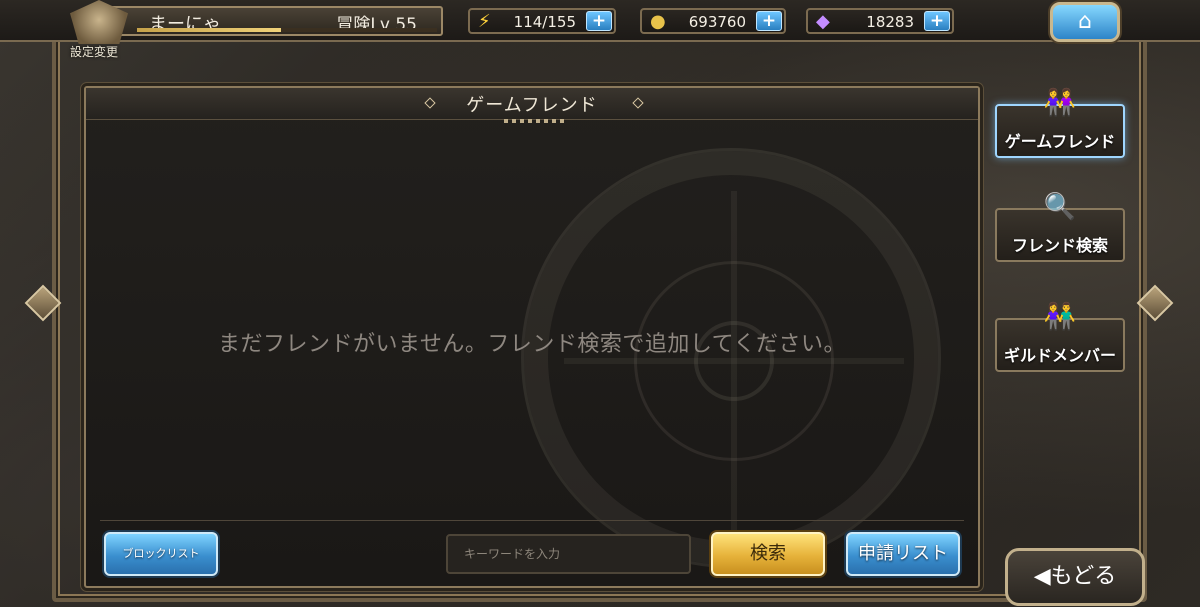 The image size is (1200, 607). What do you see at coordinates (532, 344) in the screenshot?
I see `empty-friends-message: まだフレンドがいません。フレンド検索で追加してください。` at bounding box center [532, 344].